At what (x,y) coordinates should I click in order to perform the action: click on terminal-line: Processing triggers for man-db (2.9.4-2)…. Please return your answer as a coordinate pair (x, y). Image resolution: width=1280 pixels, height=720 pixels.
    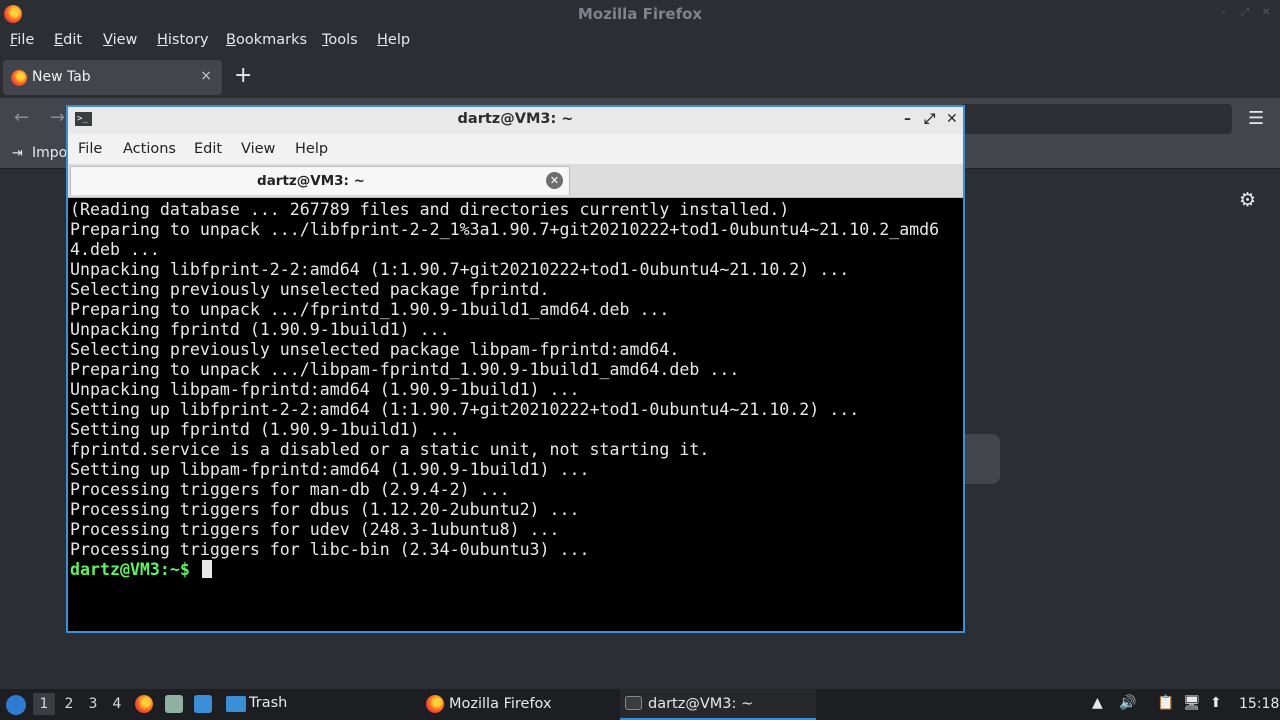
    Looking at the image, I should click on (290, 489).